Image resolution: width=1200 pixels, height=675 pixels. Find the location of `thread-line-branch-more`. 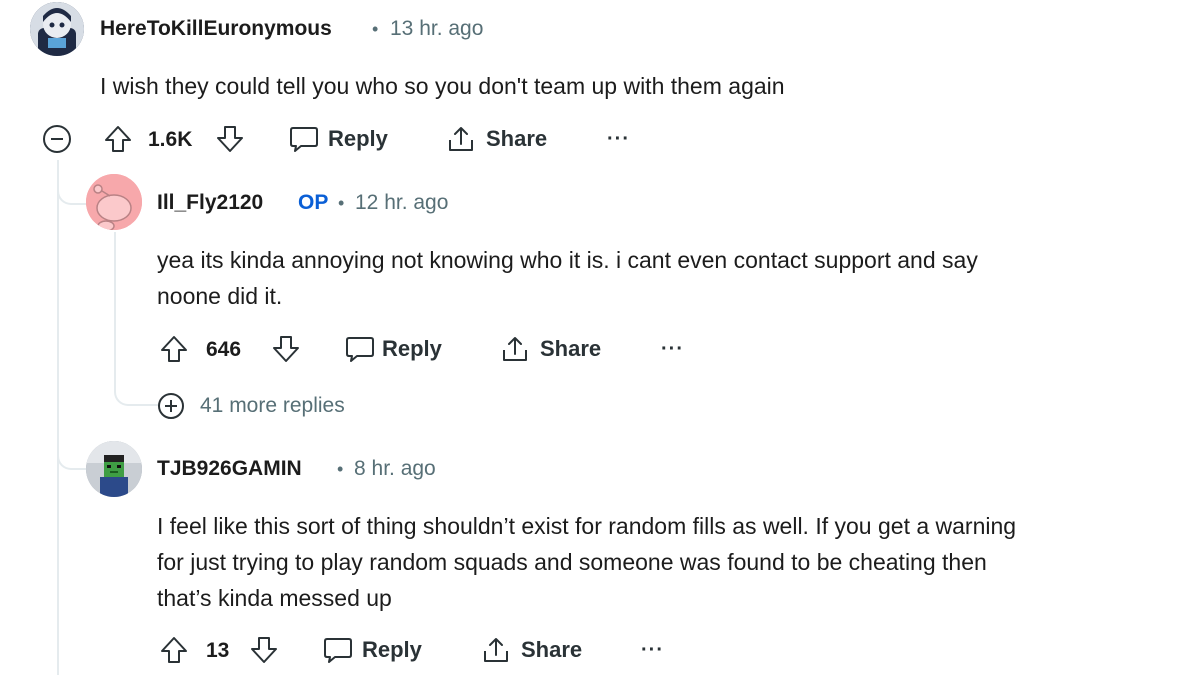

thread-line-branch-more is located at coordinates (136, 388).